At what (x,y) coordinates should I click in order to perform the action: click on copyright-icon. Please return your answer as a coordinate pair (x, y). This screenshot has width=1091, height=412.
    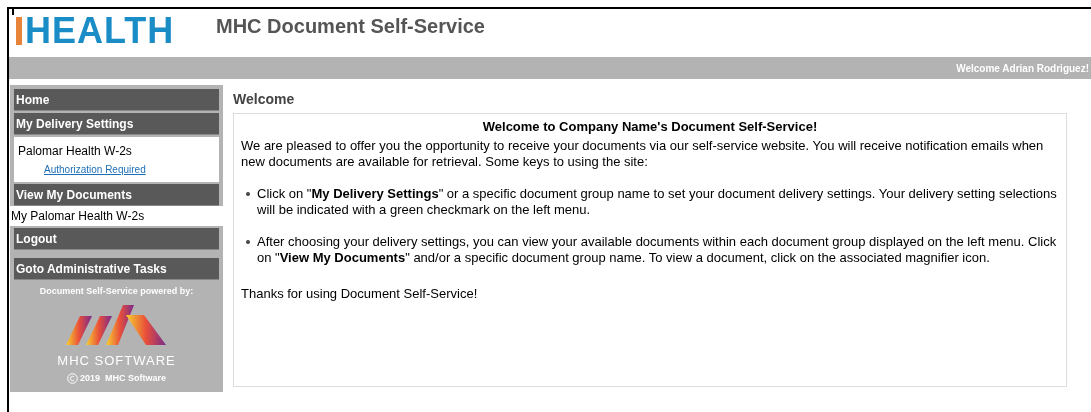
    Looking at the image, I should click on (72, 379).